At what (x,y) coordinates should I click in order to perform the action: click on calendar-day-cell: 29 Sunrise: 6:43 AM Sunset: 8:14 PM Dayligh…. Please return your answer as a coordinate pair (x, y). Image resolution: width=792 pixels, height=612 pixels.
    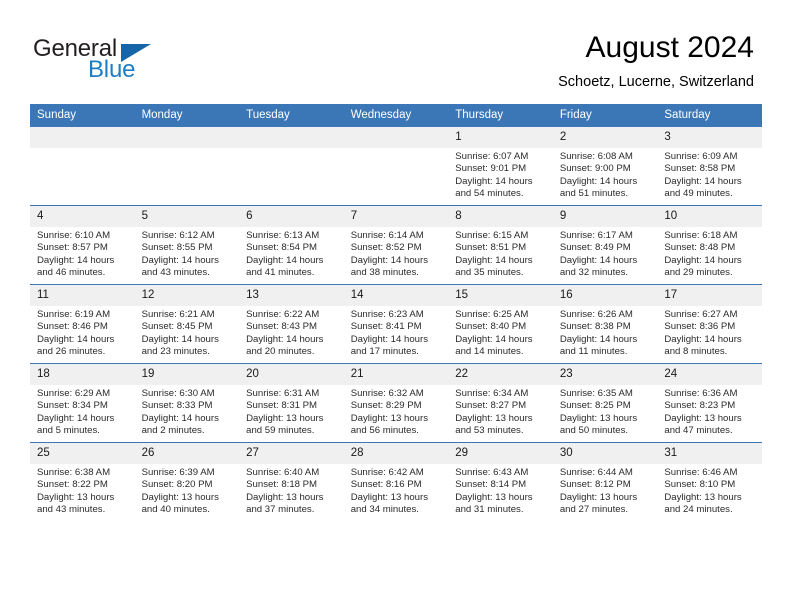
    Looking at the image, I should click on (500, 481).